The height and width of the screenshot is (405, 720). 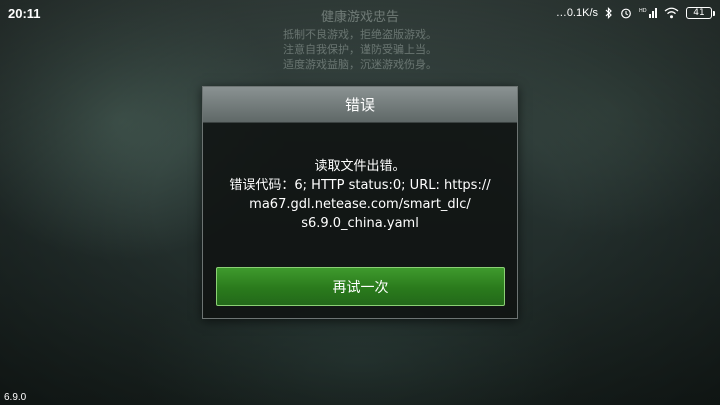 I want to click on message-line: 读取文件出错。, so click(x=360, y=166).